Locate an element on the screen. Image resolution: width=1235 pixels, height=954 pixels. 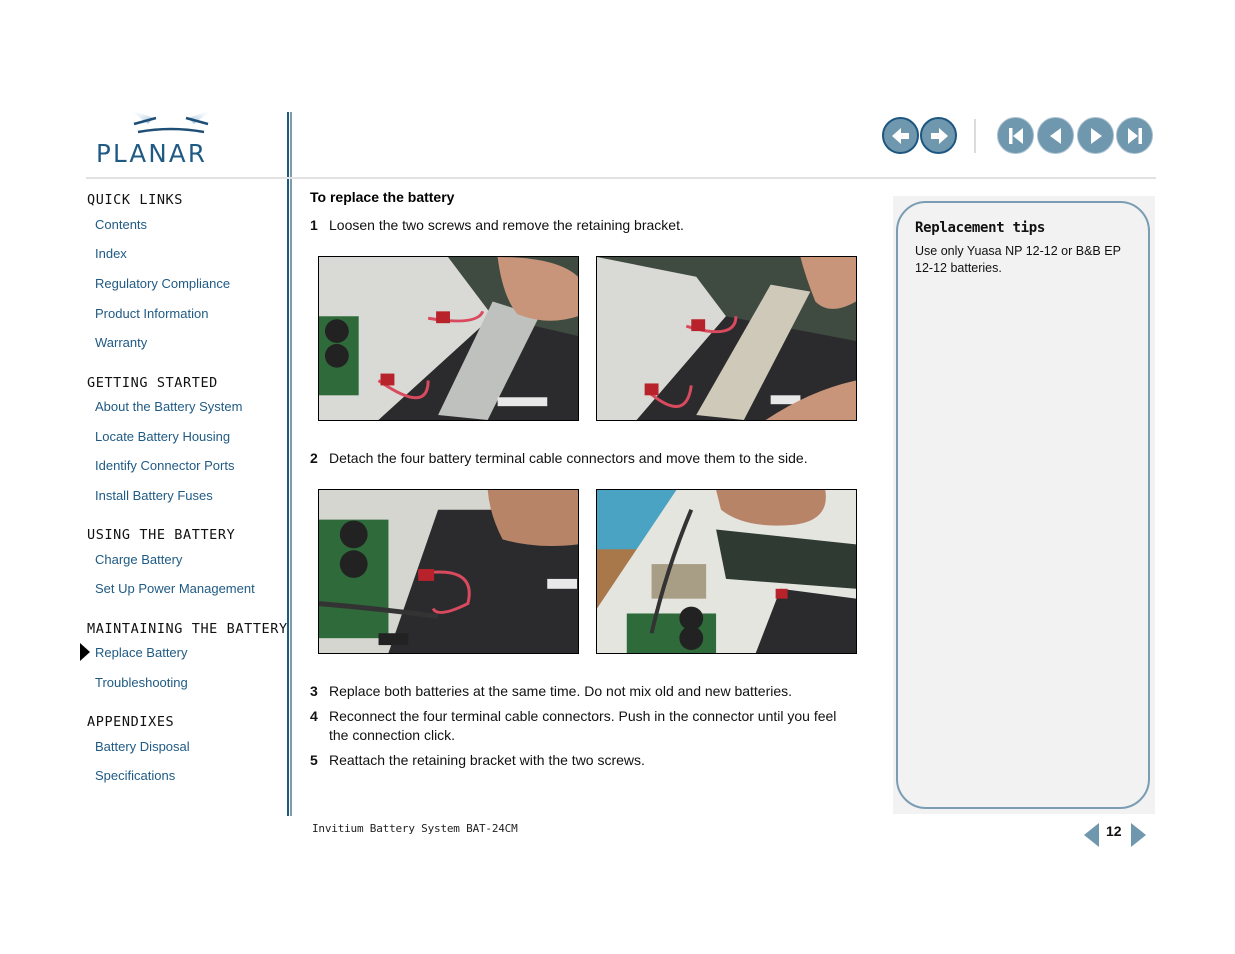
step-number: 4 is located at coordinates (314, 716).